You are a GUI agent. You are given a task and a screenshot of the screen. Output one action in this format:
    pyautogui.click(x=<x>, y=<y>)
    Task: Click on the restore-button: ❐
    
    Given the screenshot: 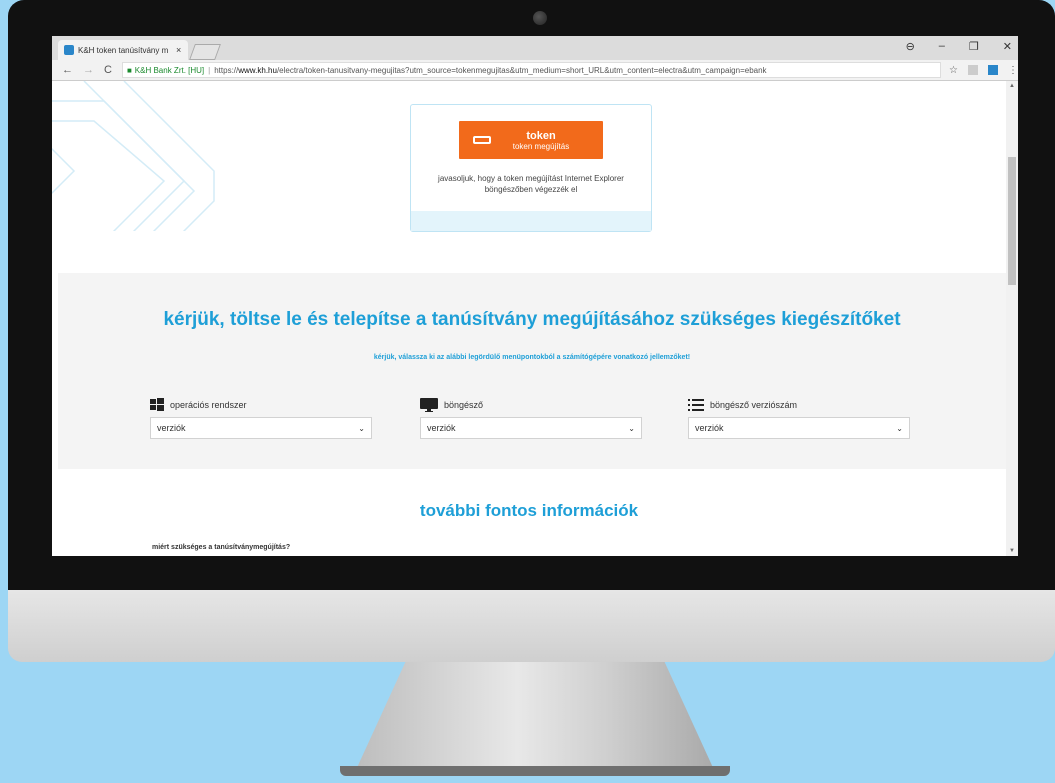 What is the action you would take?
    pyautogui.click(x=974, y=46)
    